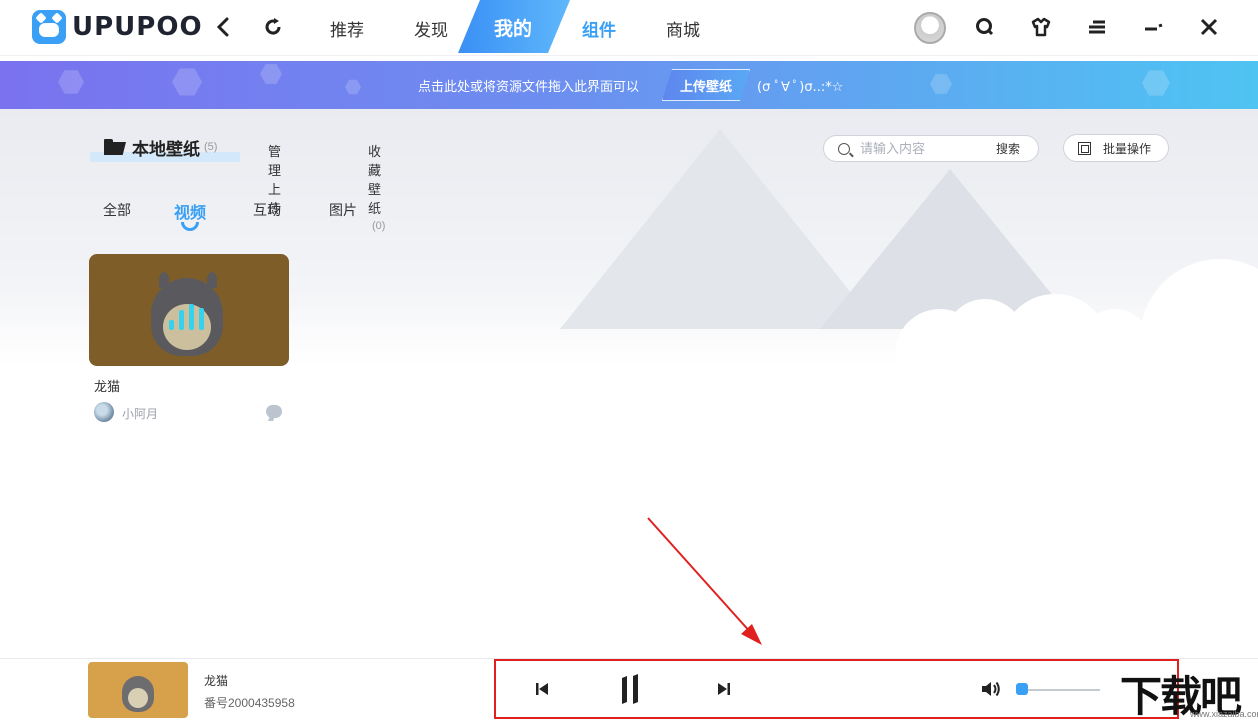 This screenshot has height=720, width=1258. What do you see at coordinates (117, 210) in the screenshot?
I see `filter-all: 全部` at bounding box center [117, 210].